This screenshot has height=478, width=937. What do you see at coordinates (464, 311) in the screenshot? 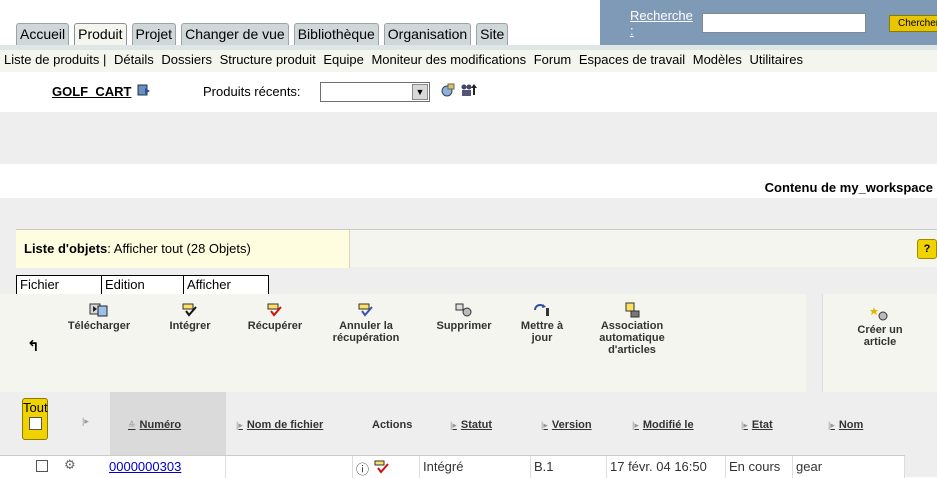
I see `delete-icon` at bounding box center [464, 311].